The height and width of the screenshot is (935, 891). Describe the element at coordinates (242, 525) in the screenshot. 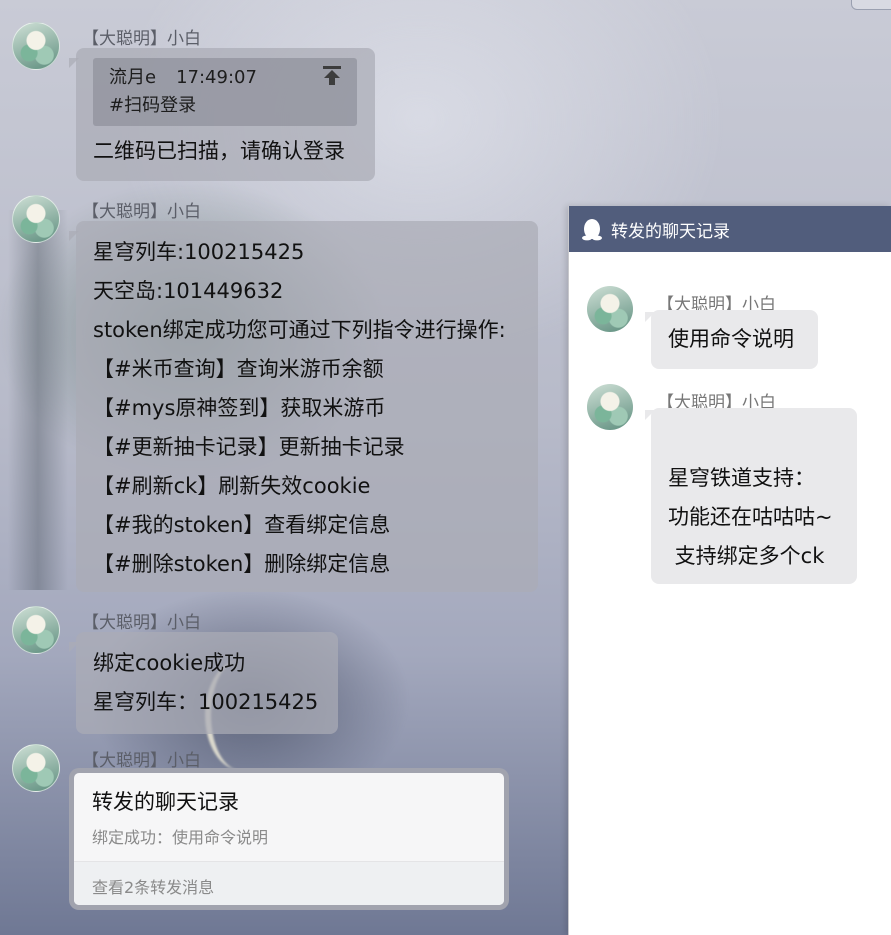

I see `message-line: 【#我的stoken】查看绑定信息` at that location.